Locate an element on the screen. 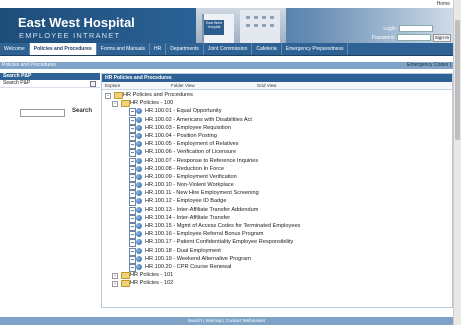 This screenshot has height=325, width=461. nav-welcome: Welcome is located at coordinates (15, 49).